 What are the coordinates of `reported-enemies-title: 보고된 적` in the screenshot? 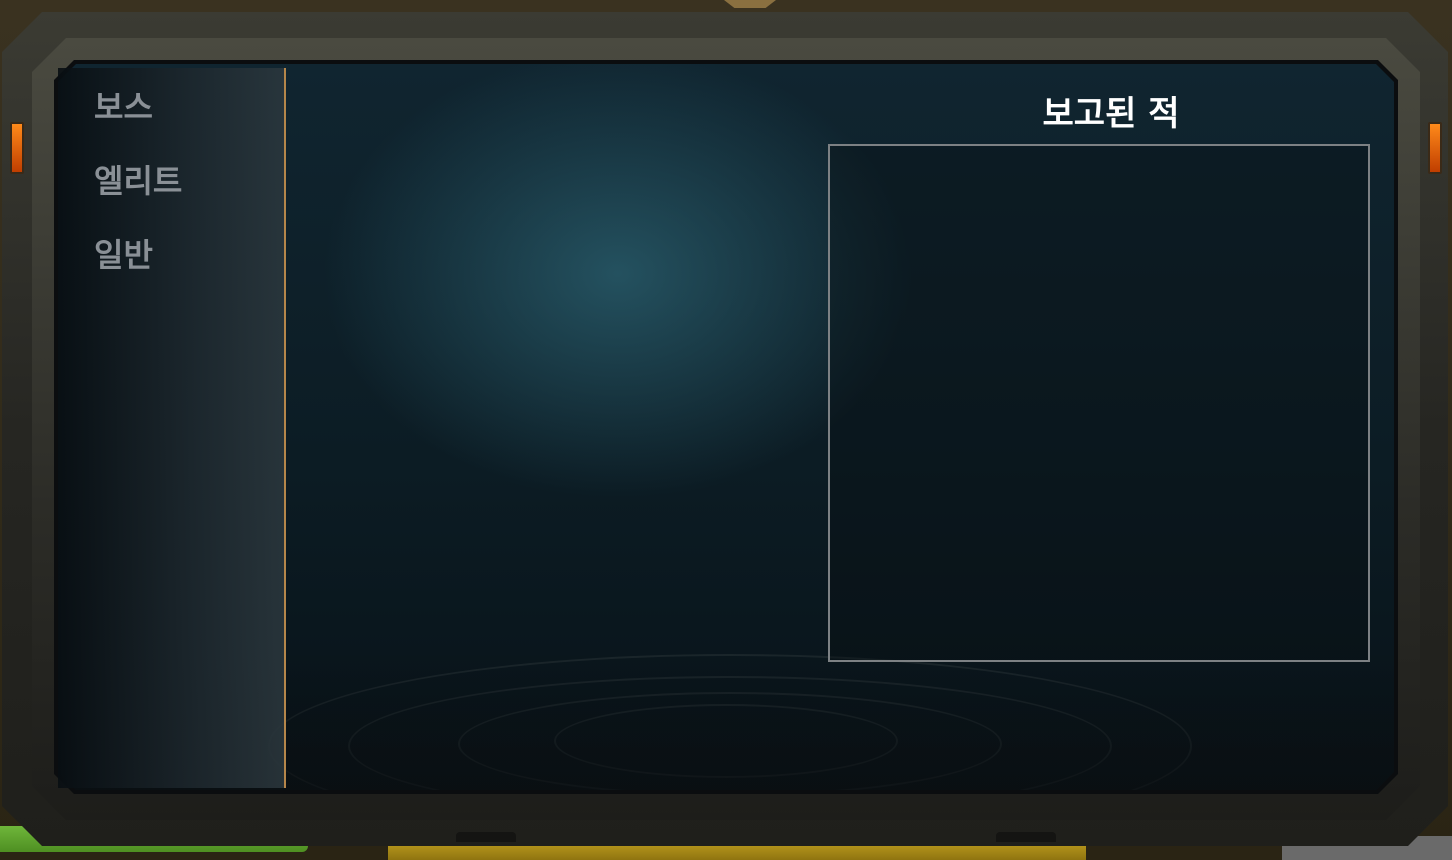 It's located at (1111, 114).